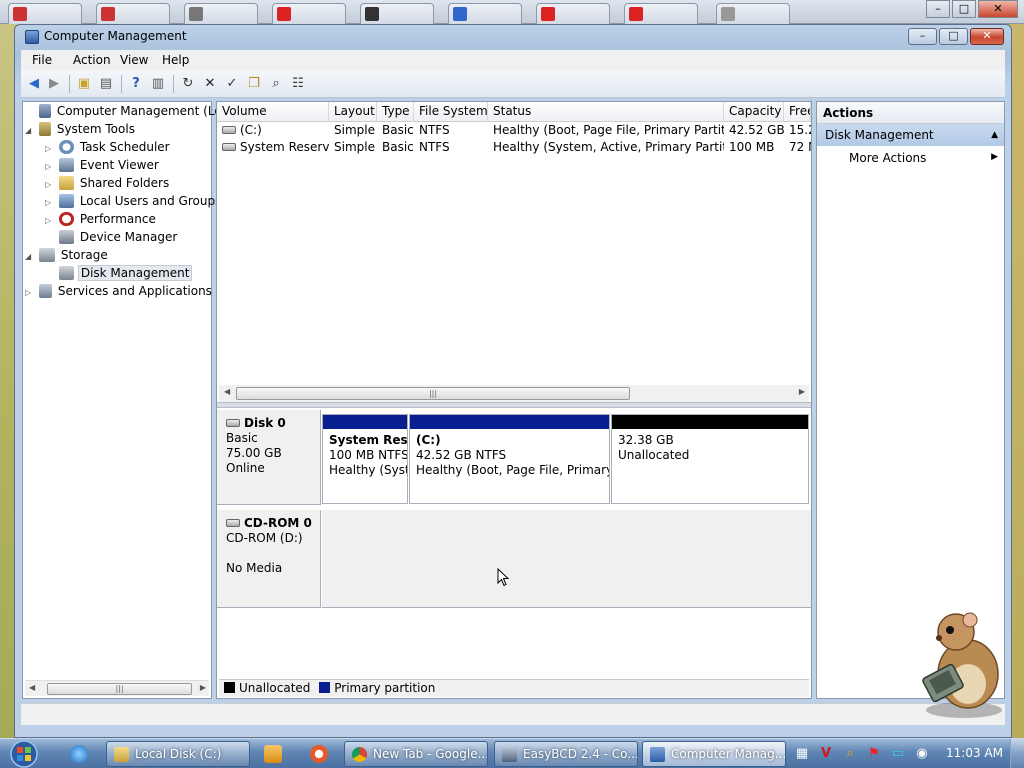 This screenshot has height=768, width=1024. Describe the element at coordinates (298, 84) in the screenshot. I see `settings-icon: ☷` at that location.